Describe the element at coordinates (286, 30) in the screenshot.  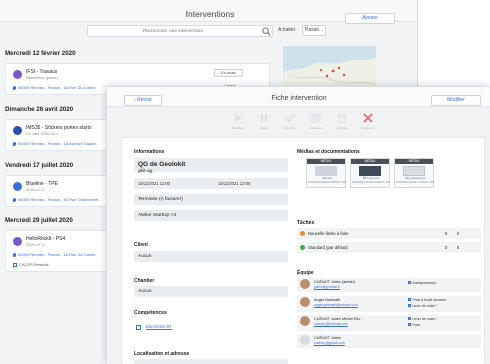
I see `filter-todo-option: A traiter` at that location.